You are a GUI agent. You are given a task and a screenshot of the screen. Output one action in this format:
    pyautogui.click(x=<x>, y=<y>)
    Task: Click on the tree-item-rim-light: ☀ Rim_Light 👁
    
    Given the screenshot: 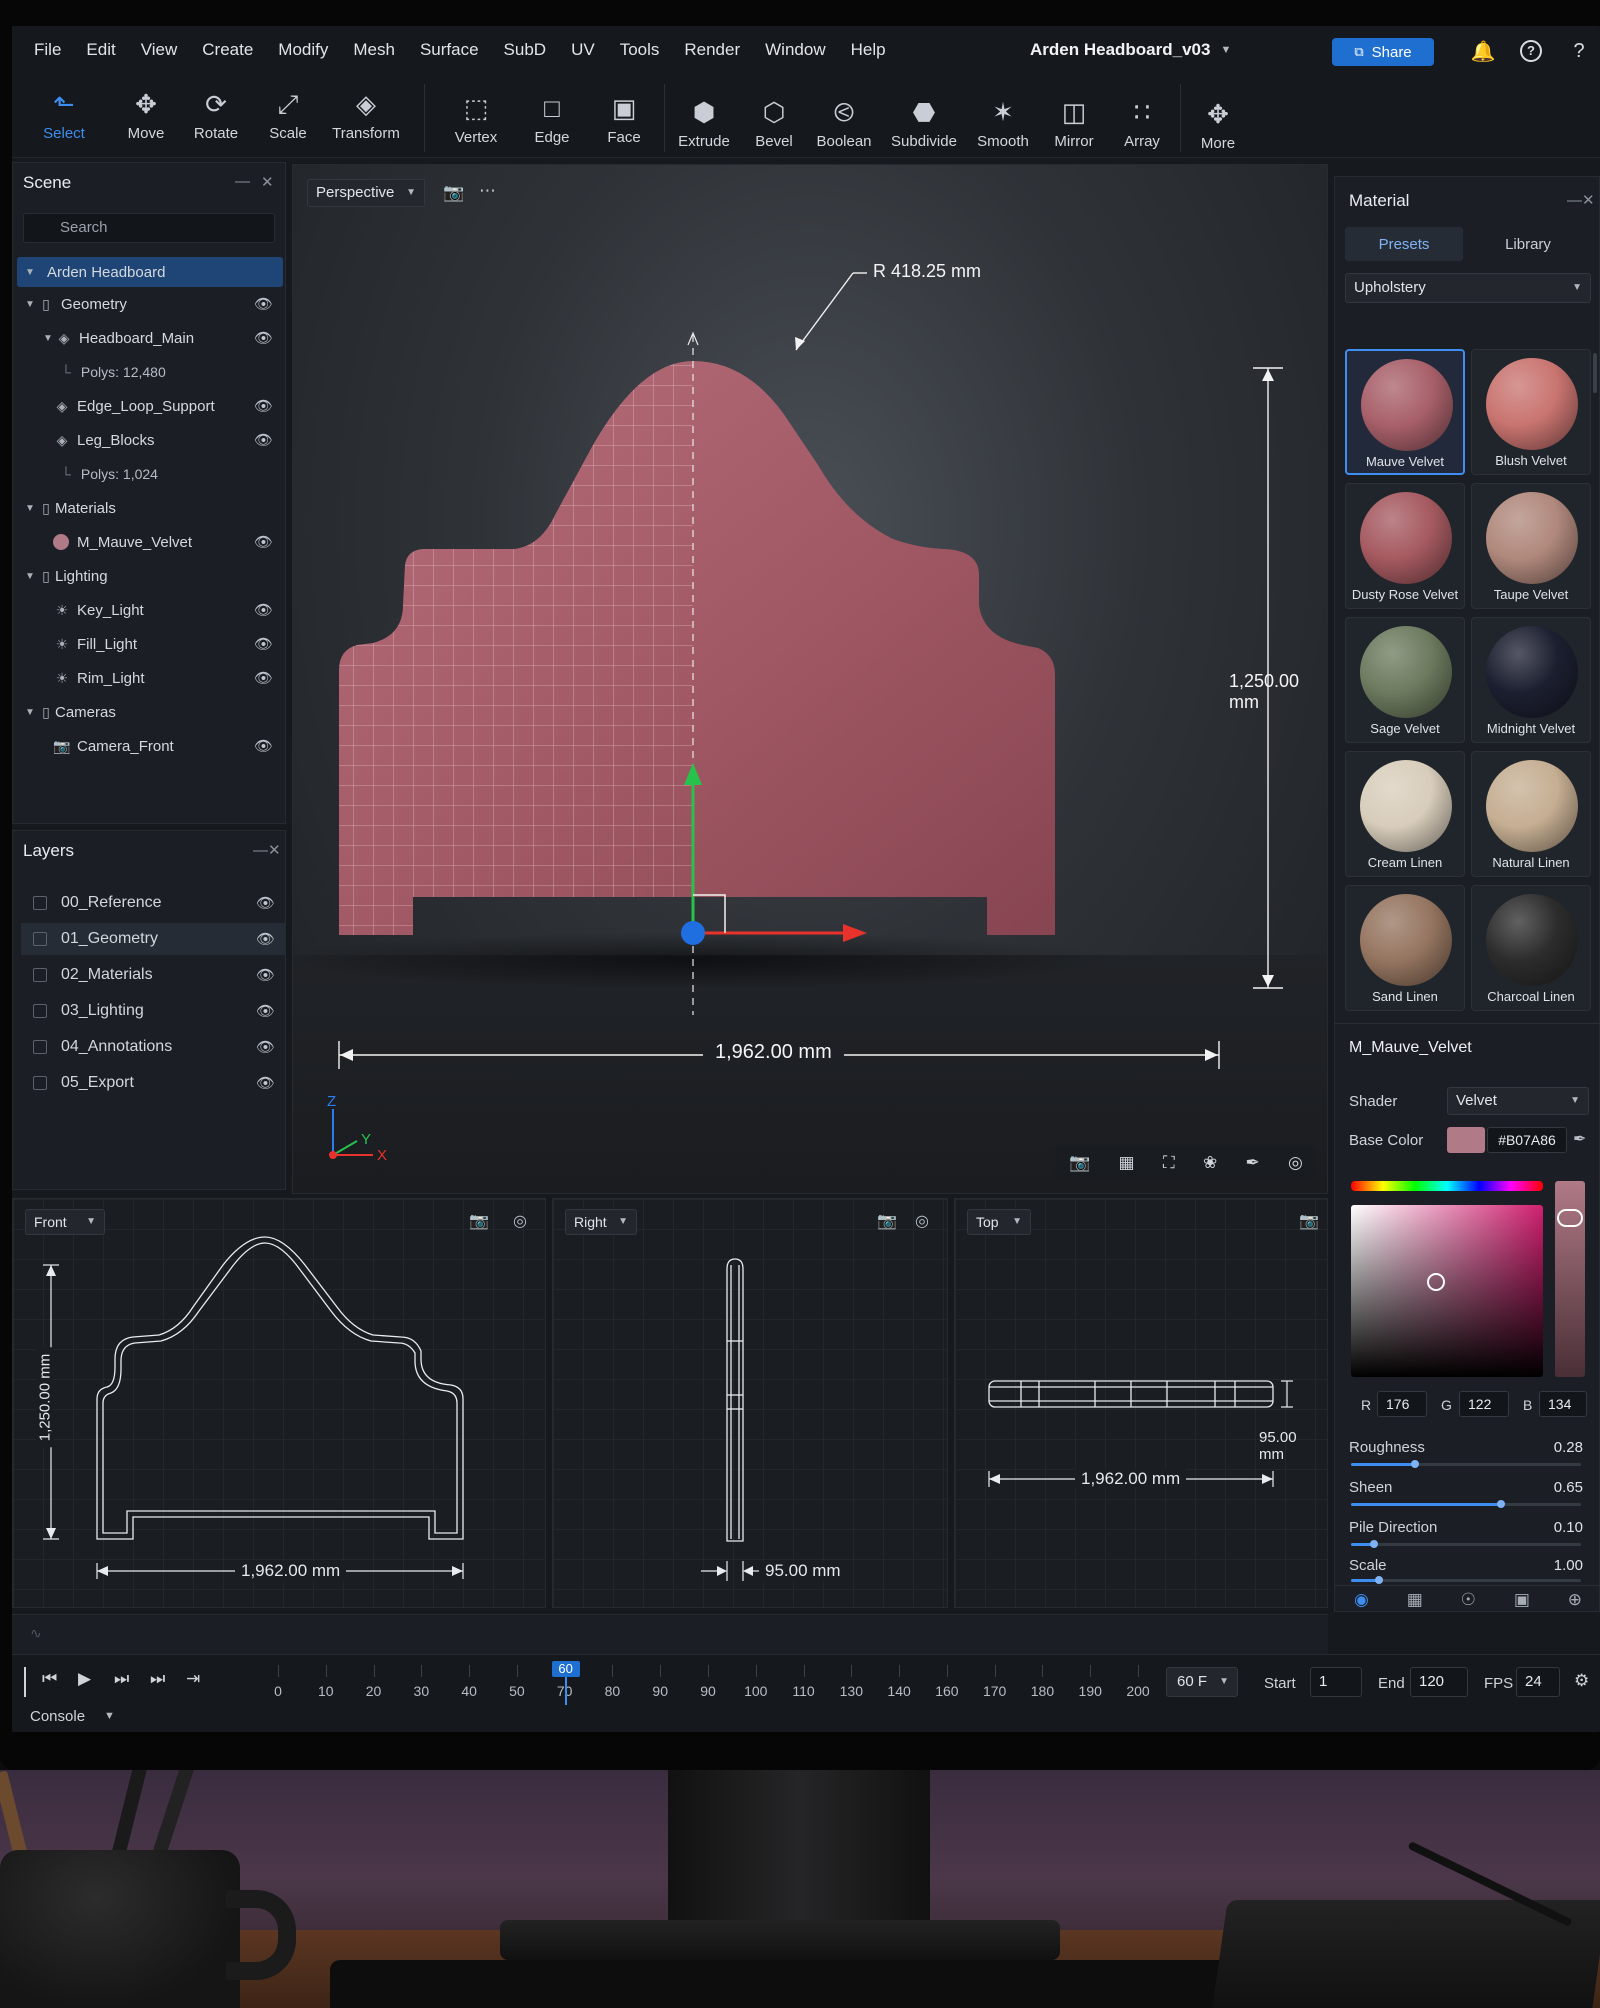 What is the action you would take?
    pyautogui.click(x=149, y=678)
    